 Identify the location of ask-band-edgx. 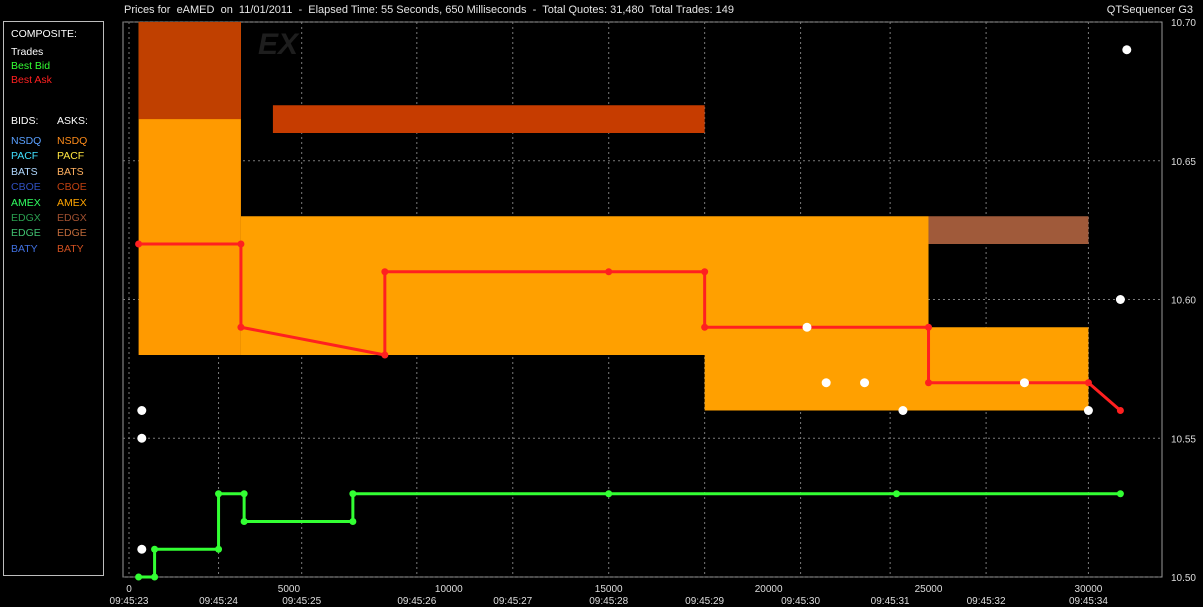
(1008, 230).